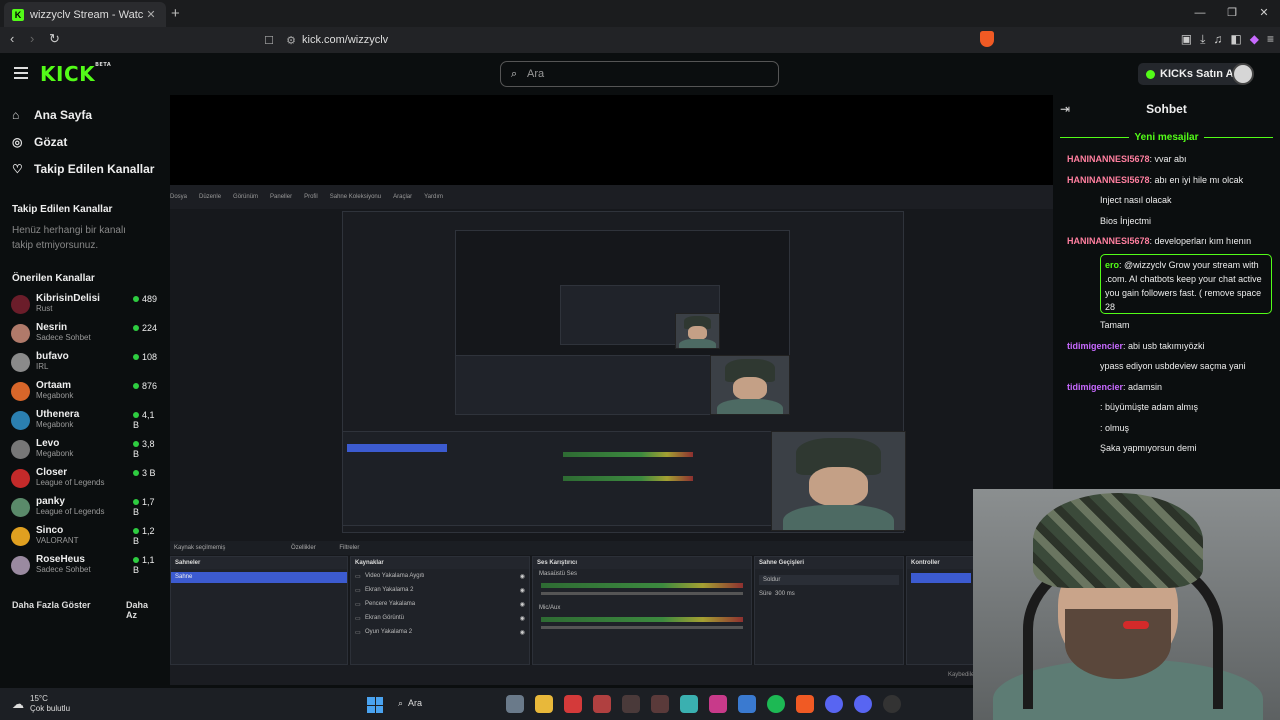 The width and height of the screenshot is (1280, 720). What do you see at coordinates (21, 73) in the screenshot?
I see `hamburger-menu-icon` at bounding box center [21, 73].